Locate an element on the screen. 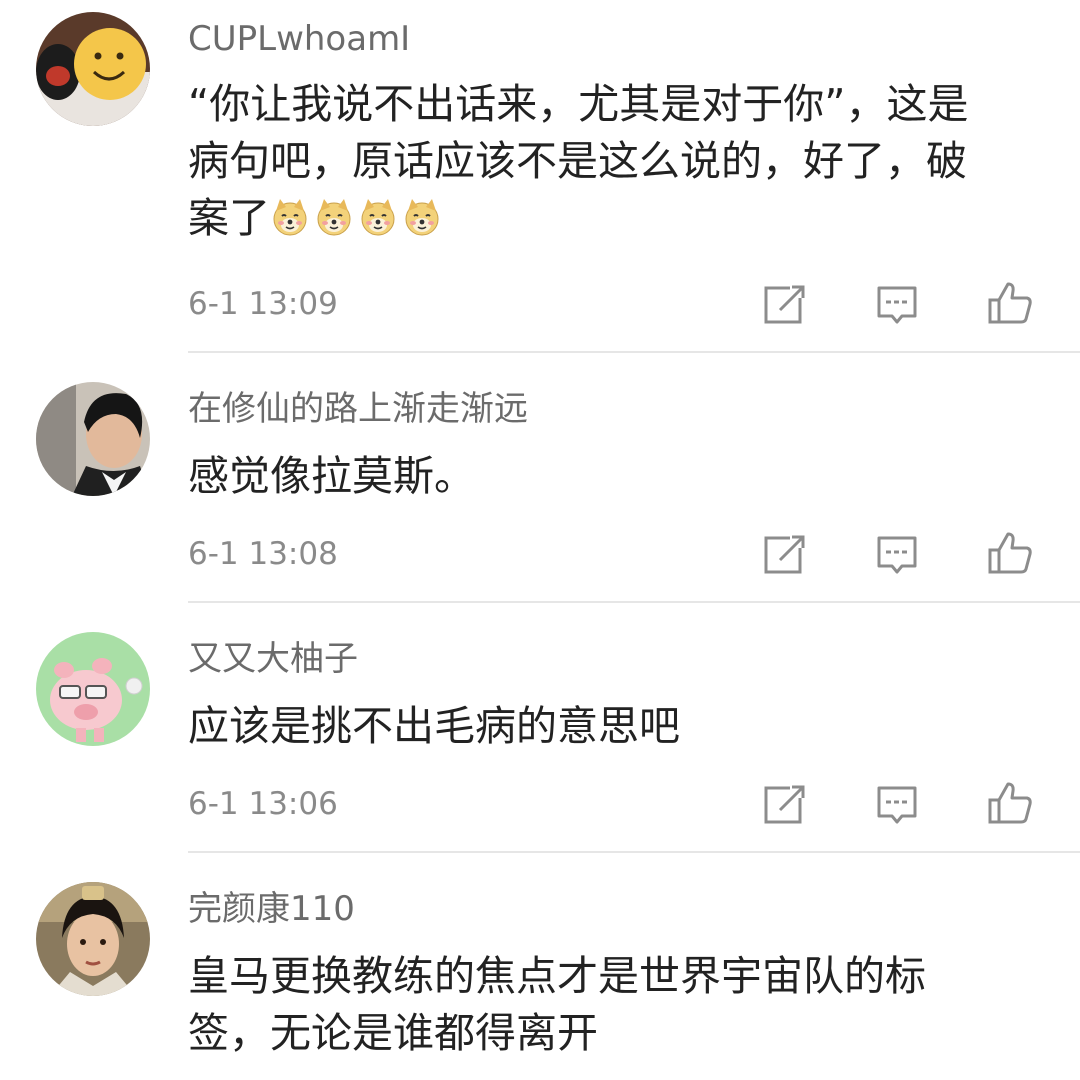 The height and width of the screenshot is (1080, 1080). smiley-avatar-icon is located at coordinates (93, 69).